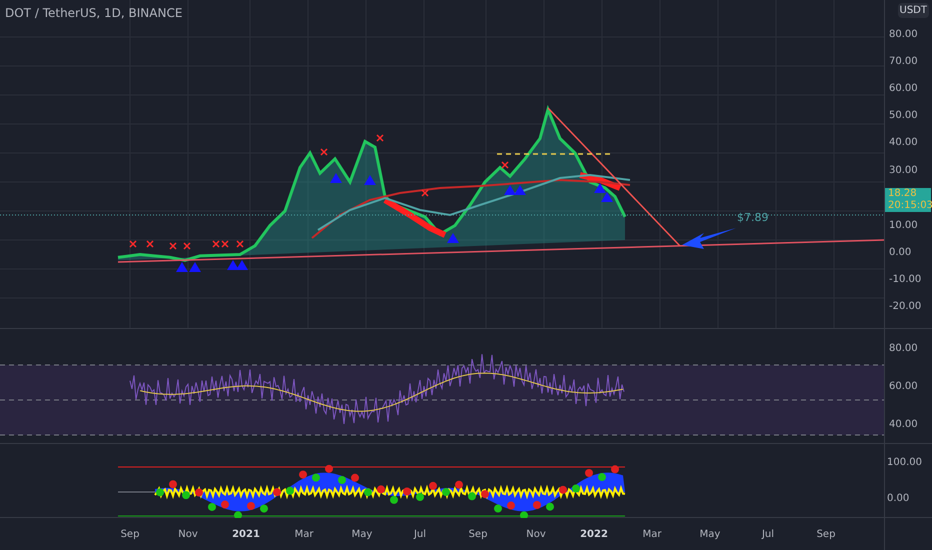 The width and height of the screenshot is (932, 550). Describe the element at coordinates (898, 499) in the screenshot. I see `oscillator-axis-label: 0.00` at that location.